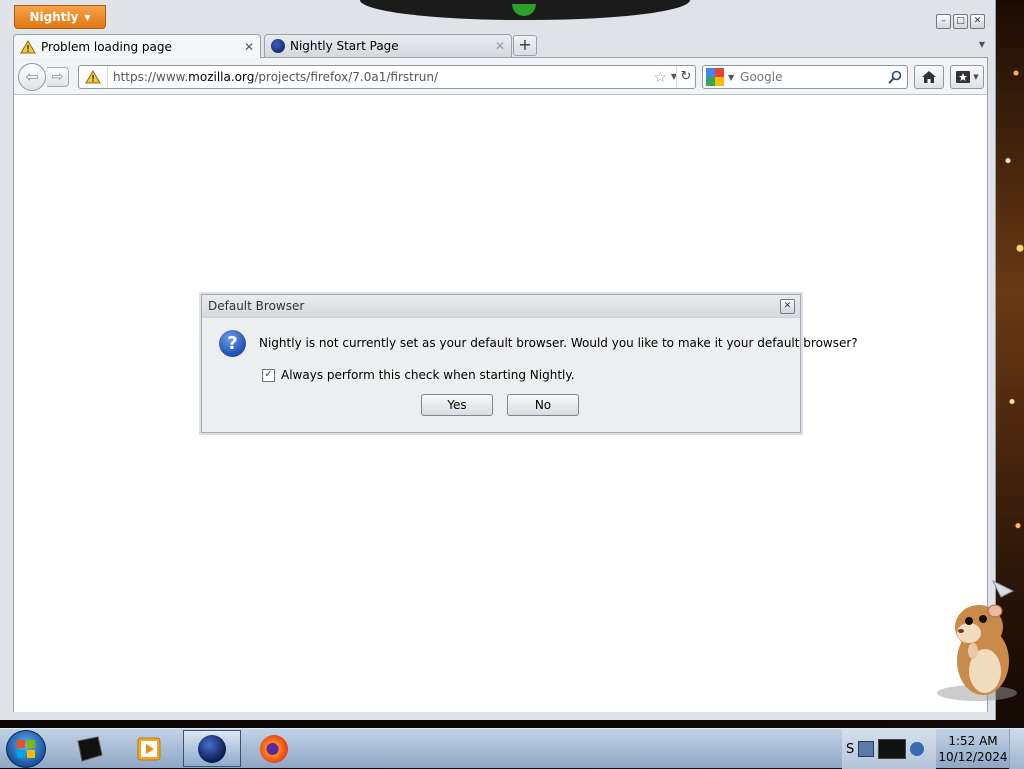 This screenshot has width=1024, height=769. What do you see at coordinates (977, 640) in the screenshot?
I see `hamster-mascot-image` at bounding box center [977, 640].